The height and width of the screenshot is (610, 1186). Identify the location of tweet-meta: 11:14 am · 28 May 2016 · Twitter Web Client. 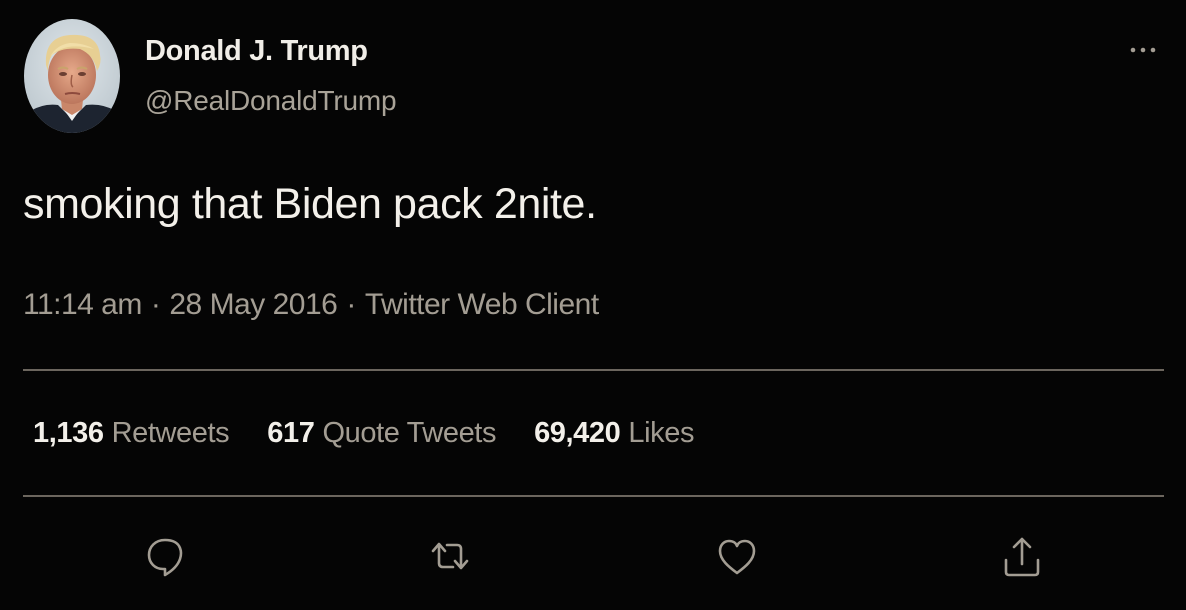
(311, 305).